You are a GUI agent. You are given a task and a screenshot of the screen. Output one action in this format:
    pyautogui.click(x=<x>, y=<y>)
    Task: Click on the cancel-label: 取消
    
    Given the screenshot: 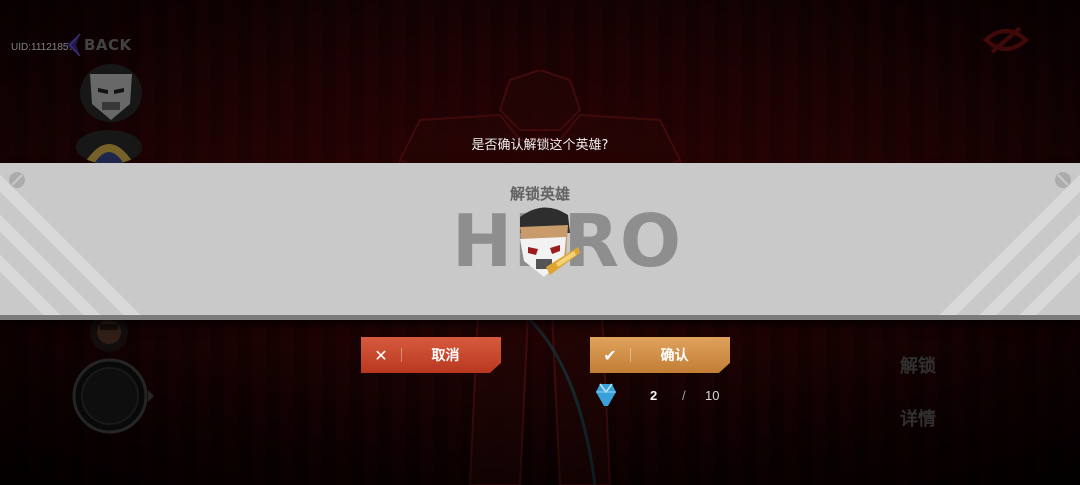 What is the action you would take?
    pyautogui.click(x=445, y=356)
    